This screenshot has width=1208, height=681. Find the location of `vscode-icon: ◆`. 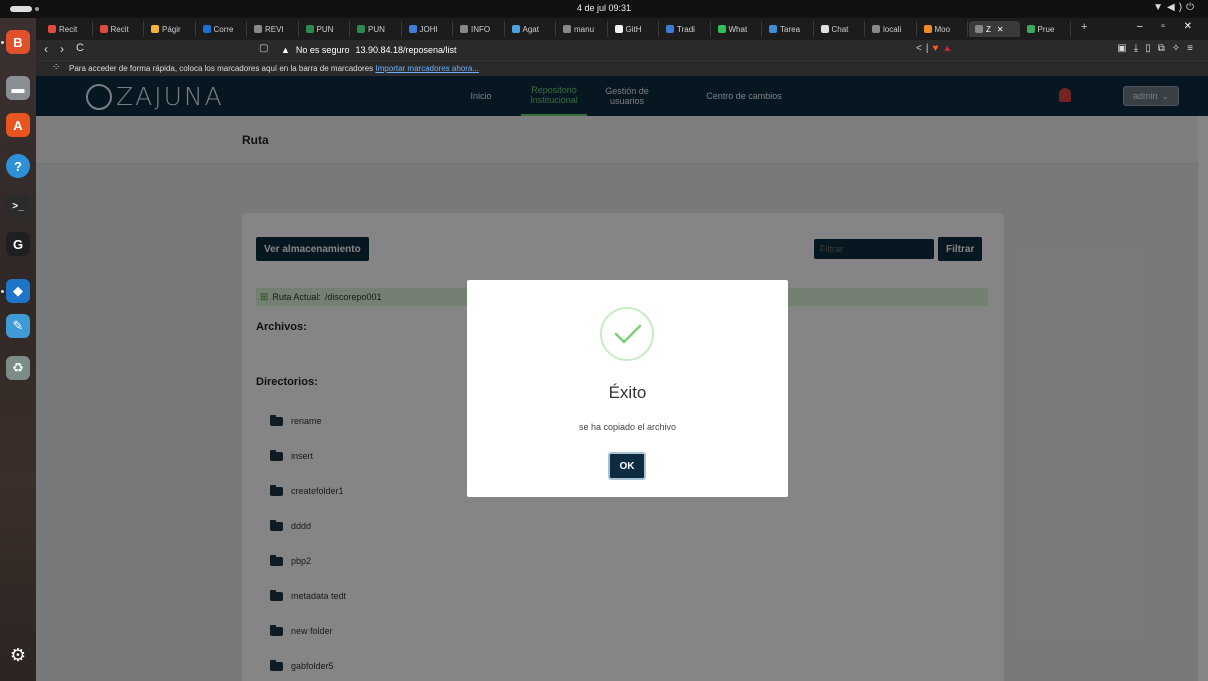

vscode-icon: ◆ is located at coordinates (18, 291).